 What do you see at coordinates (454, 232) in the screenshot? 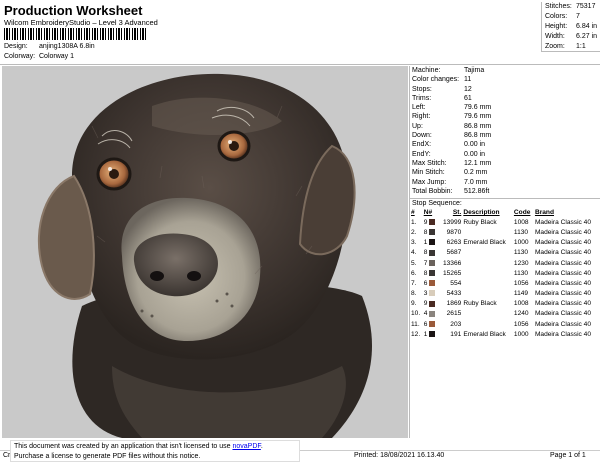
I see `stitch-count: 9870` at bounding box center [454, 232].